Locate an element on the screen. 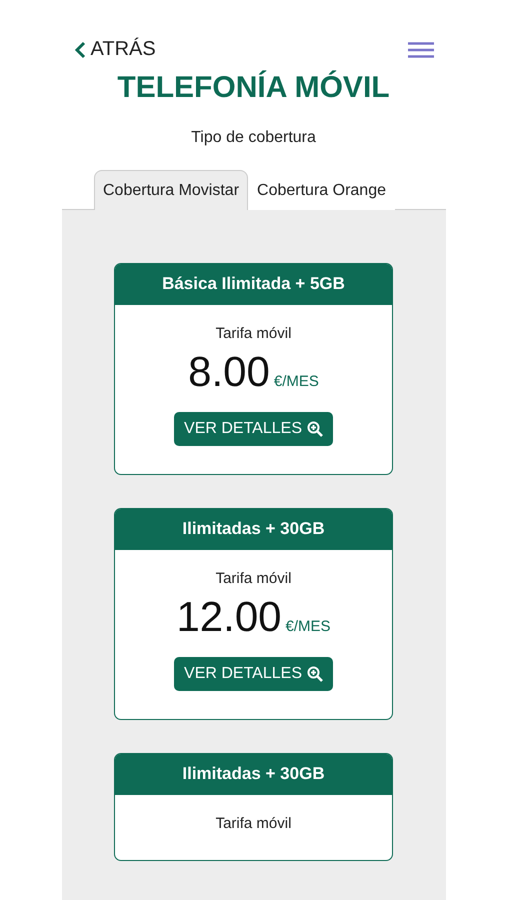 This screenshot has height=900, width=507. price: 12.00 is located at coordinates (229, 617).